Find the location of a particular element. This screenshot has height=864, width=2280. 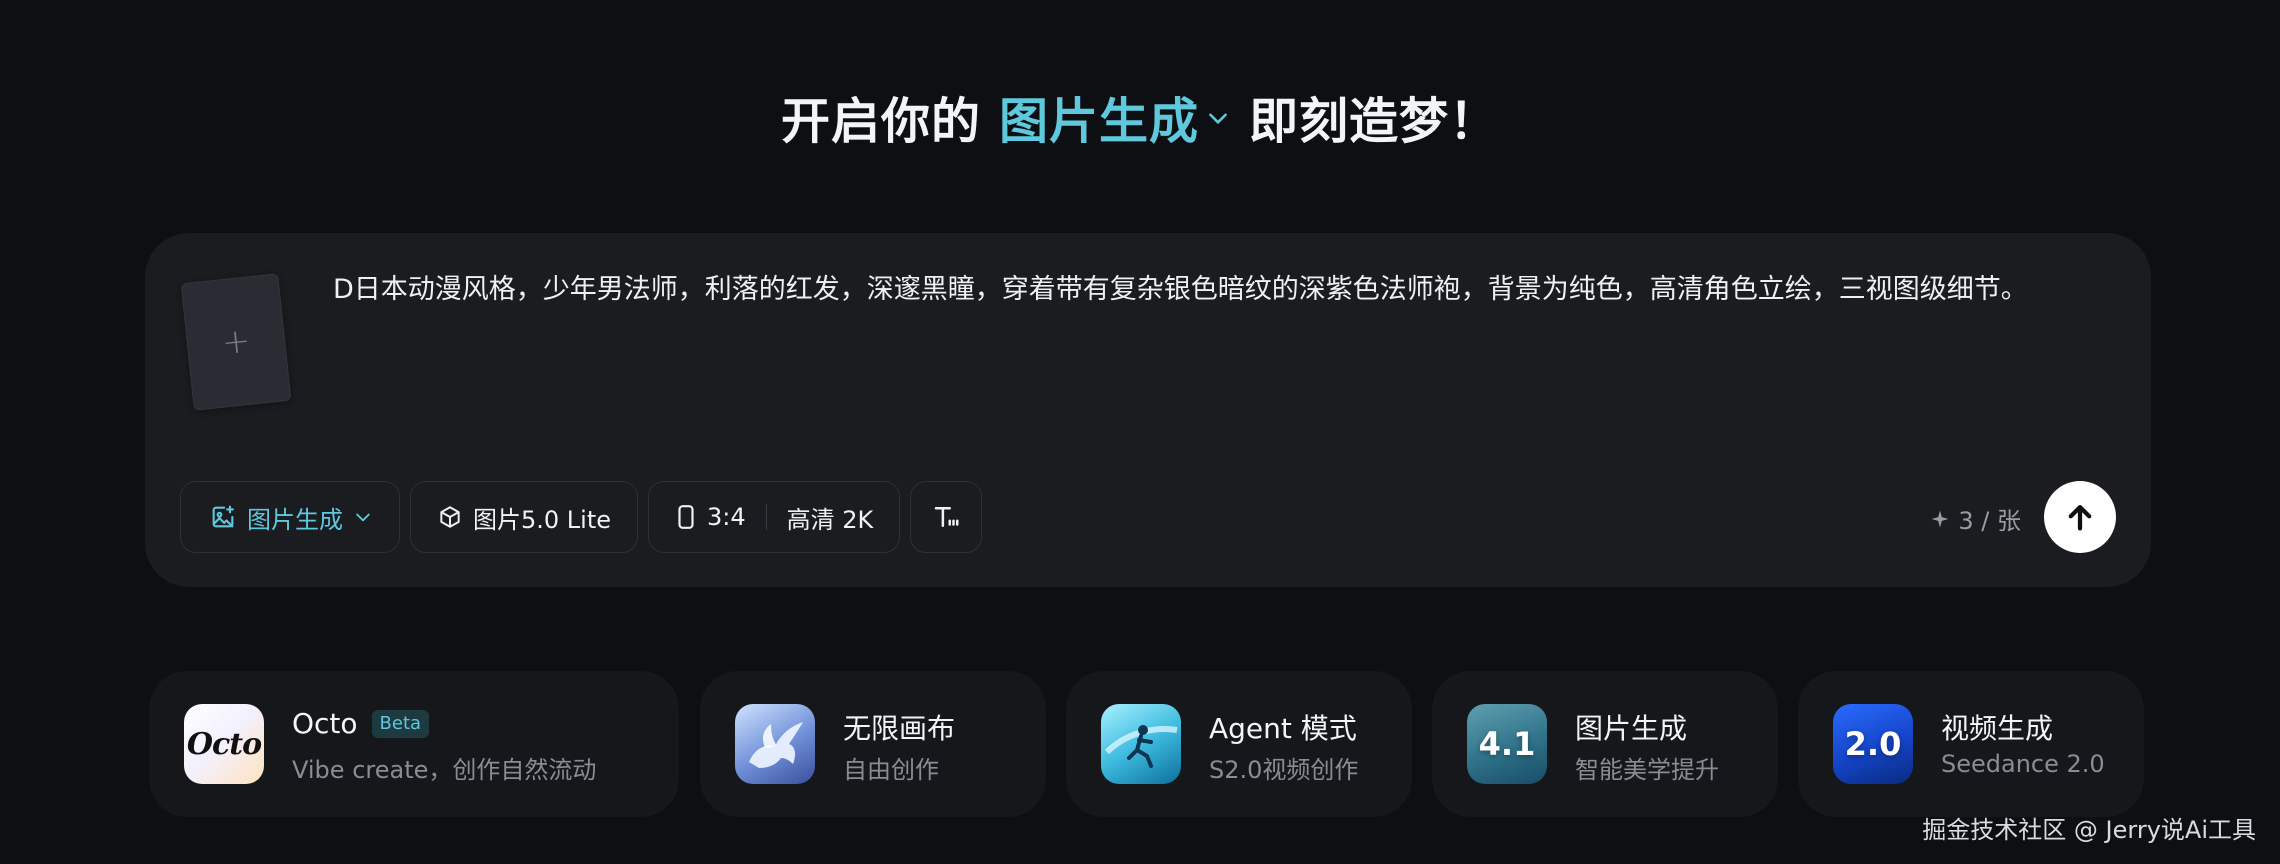

feature-subtitle: 智能美学提升 is located at coordinates (1647, 770).